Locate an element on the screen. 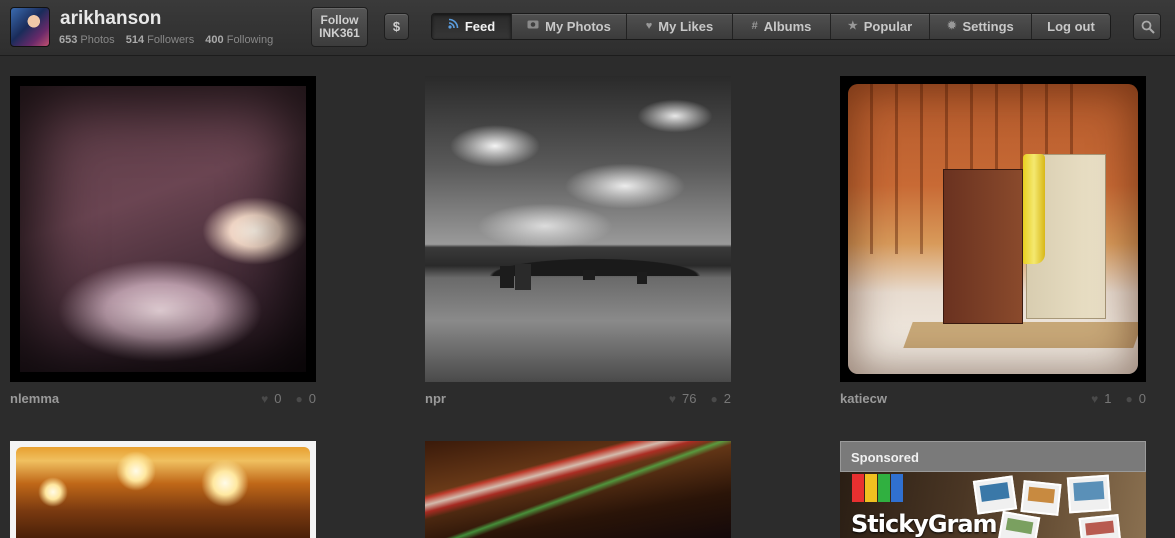 This screenshot has height=538, width=1175. tab-my-likes: ♥ My Likes is located at coordinates (680, 26).